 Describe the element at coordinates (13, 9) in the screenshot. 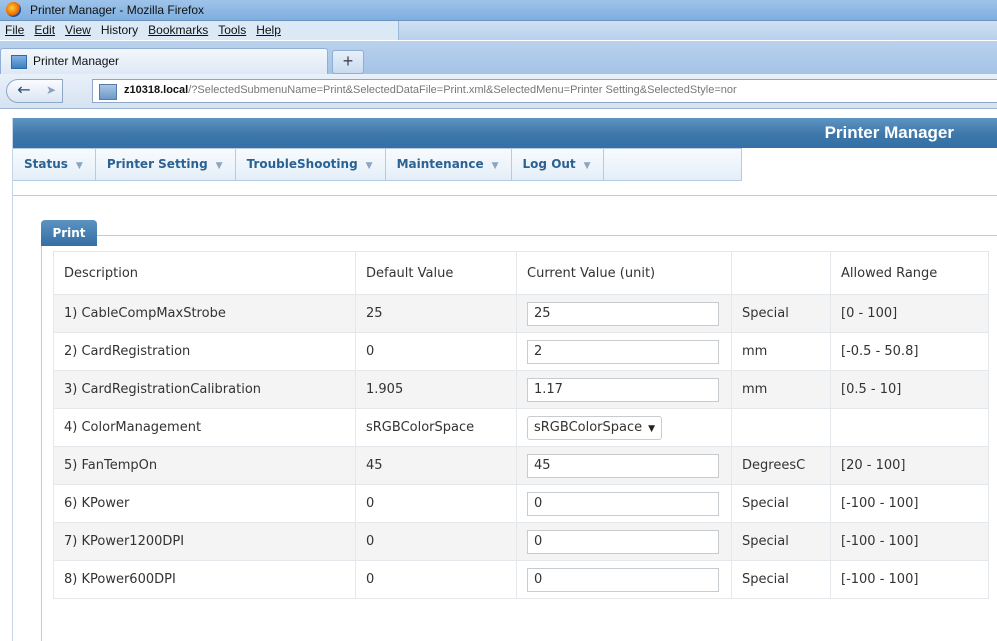

I see `firefox-icon` at that location.